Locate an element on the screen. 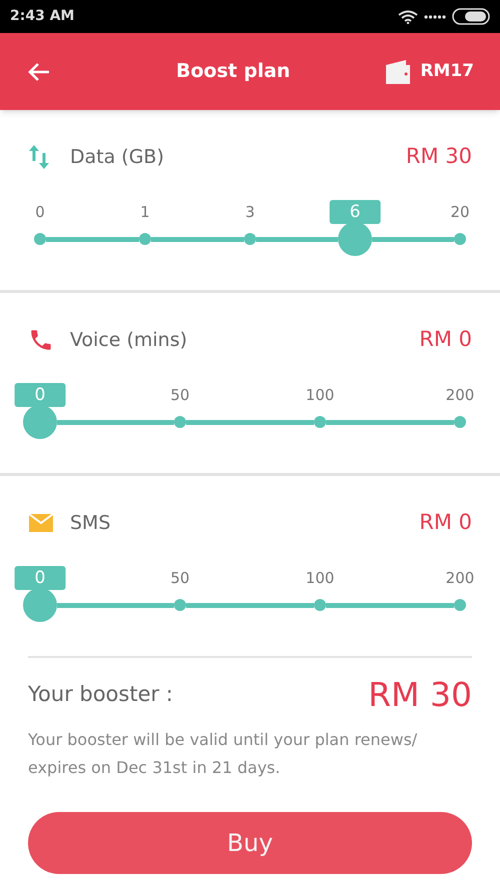  booster-total: RM 30 is located at coordinates (420, 695).